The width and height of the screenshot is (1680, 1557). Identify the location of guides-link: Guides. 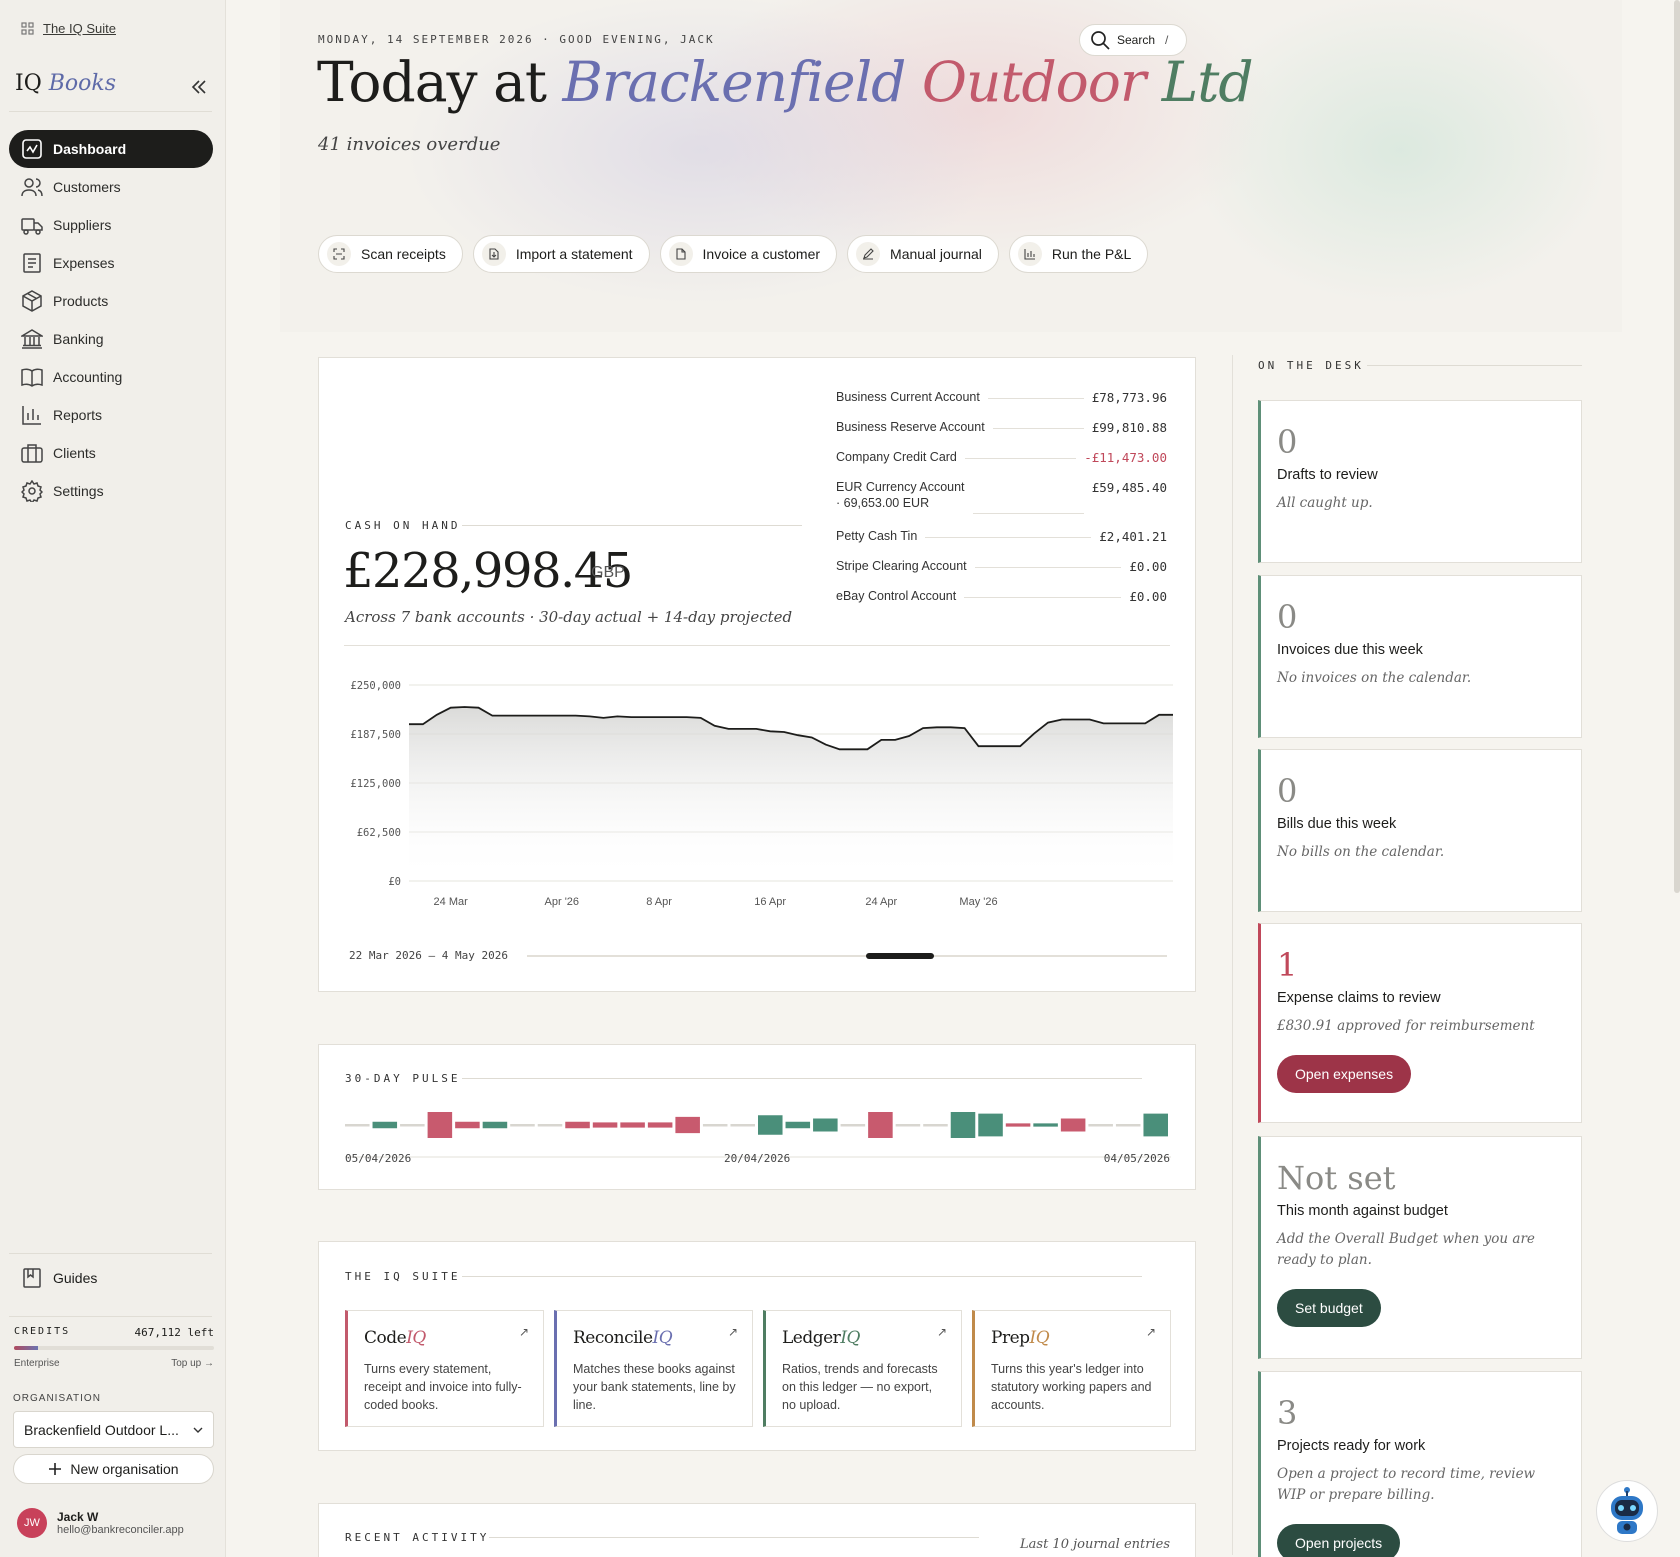
(111, 1278).